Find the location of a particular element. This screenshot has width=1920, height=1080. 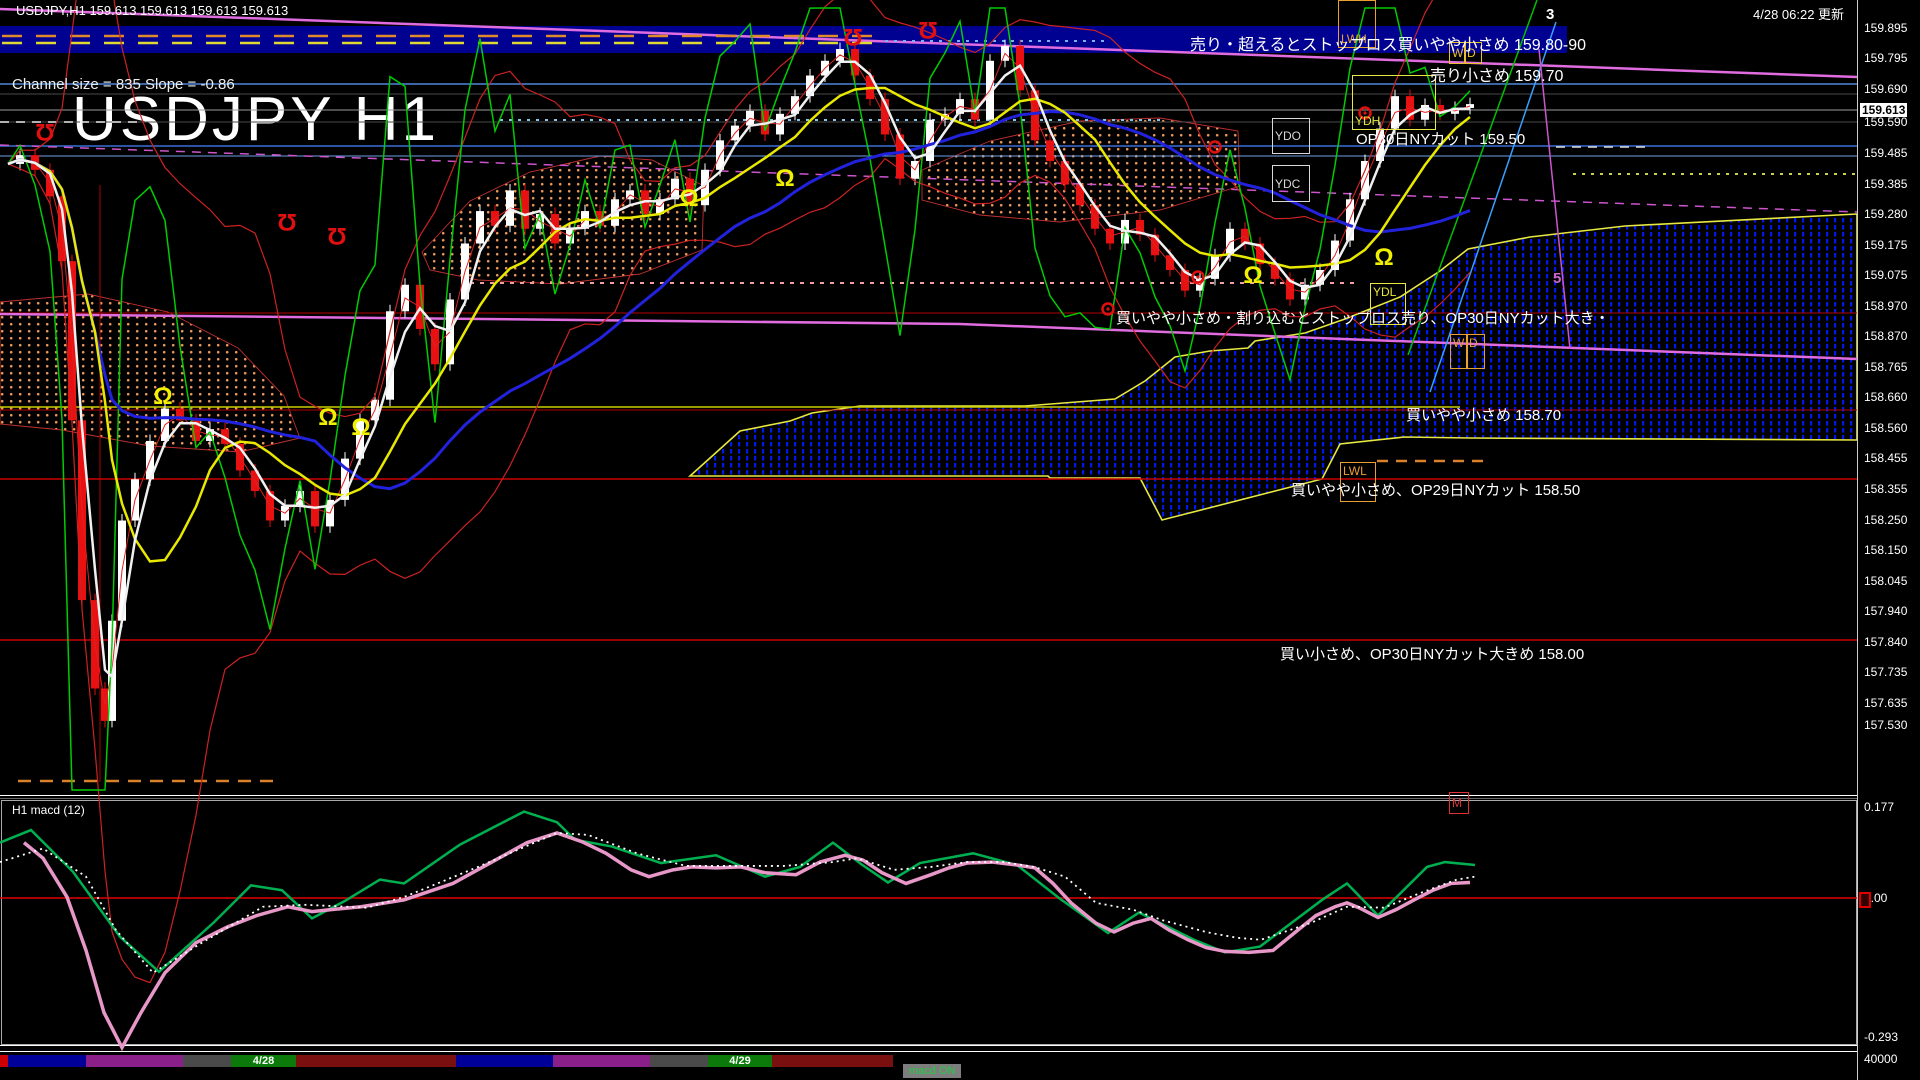

tag-box-label: M is located at coordinates (1457, 803).